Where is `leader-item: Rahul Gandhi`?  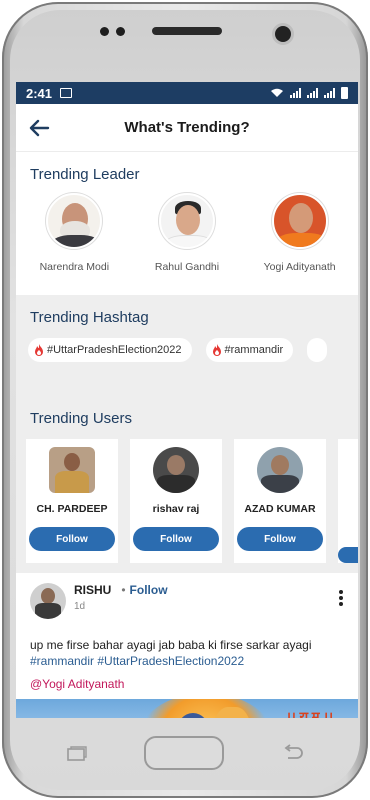 leader-item: Rahul Gandhi is located at coordinates (187, 244).